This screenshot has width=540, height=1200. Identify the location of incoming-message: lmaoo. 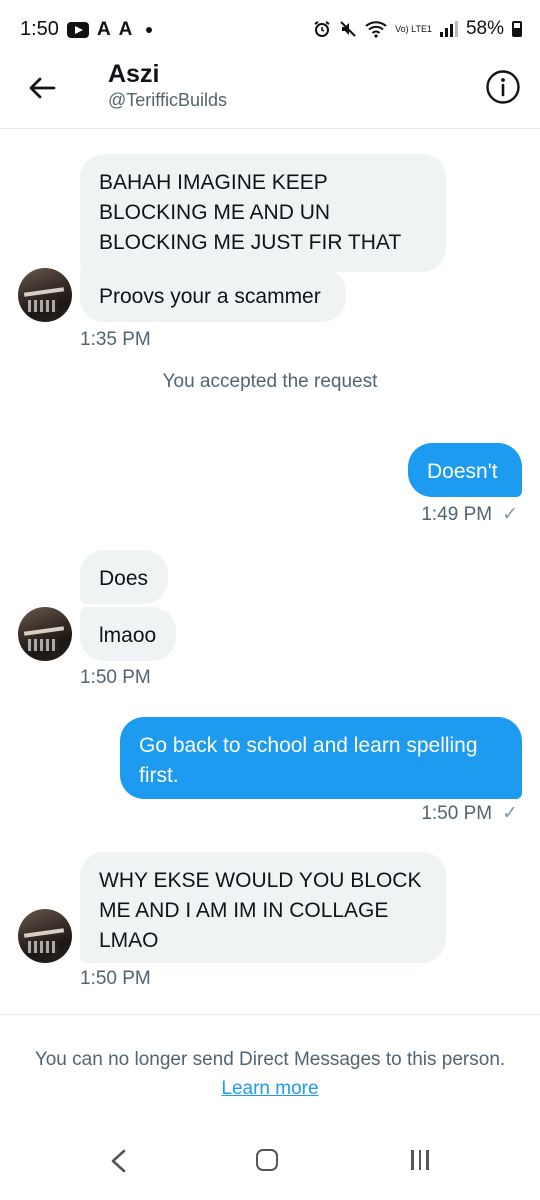
(128, 634).